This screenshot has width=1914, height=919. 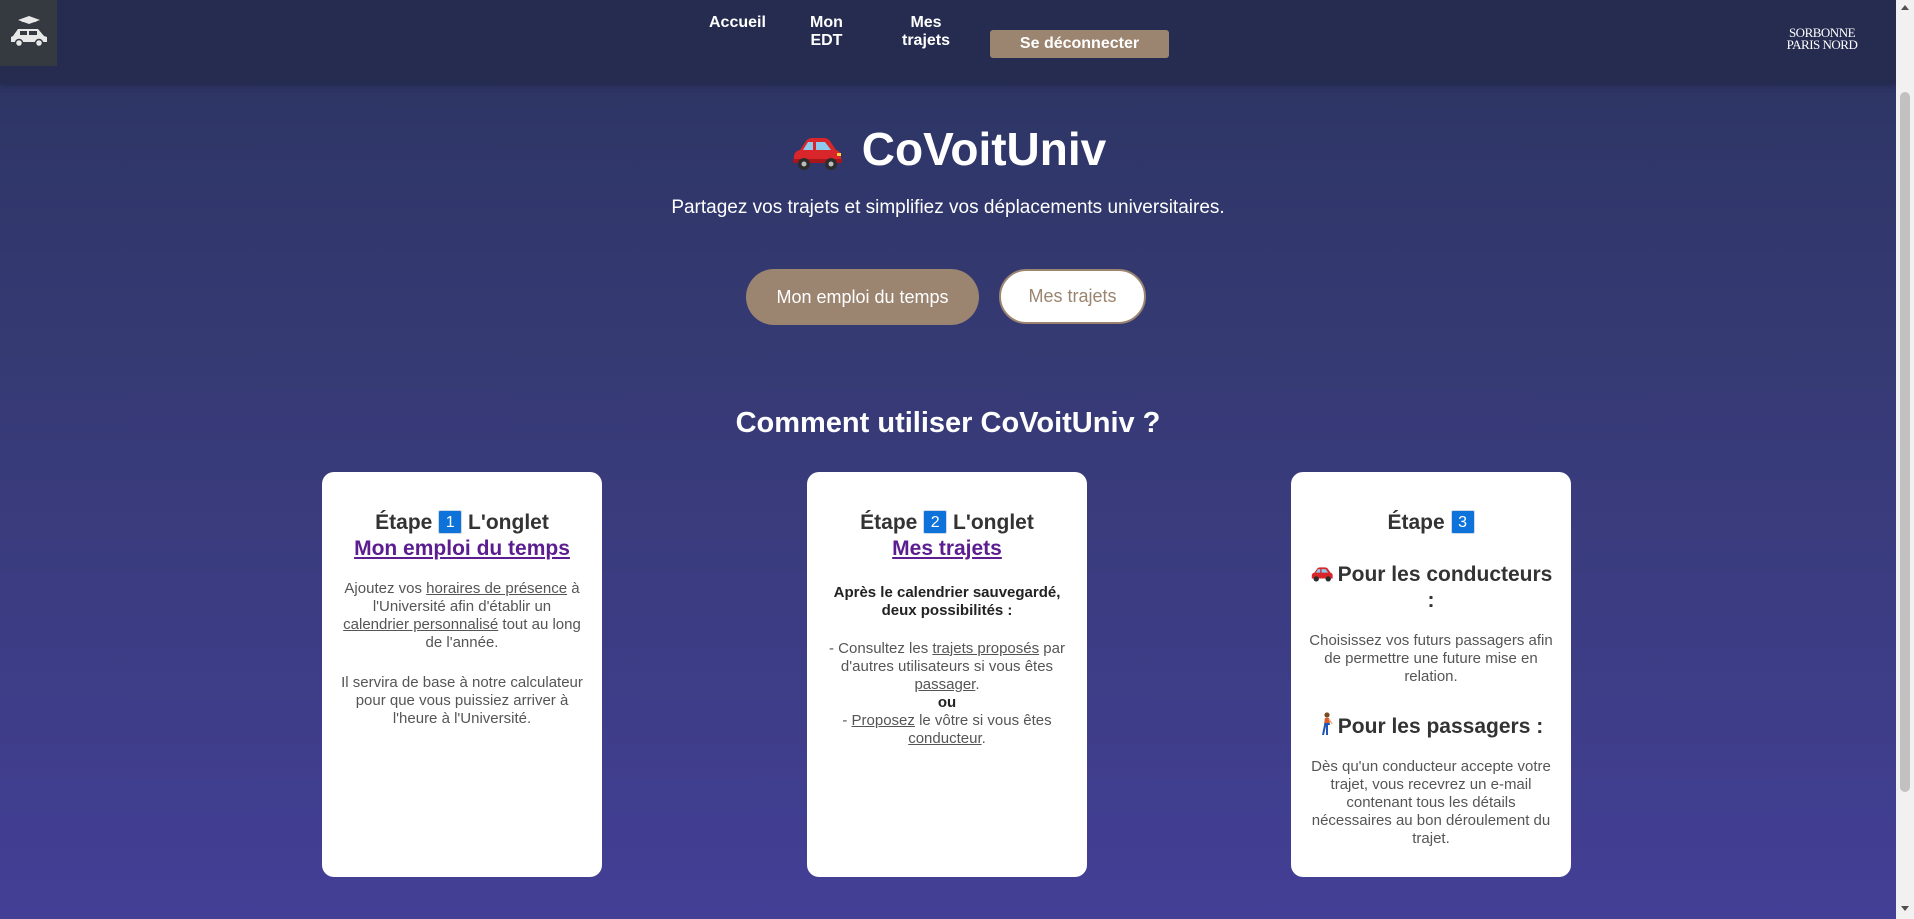 I want to click on nav-edt-label-line1: Mon, so click(x=826, y=22).